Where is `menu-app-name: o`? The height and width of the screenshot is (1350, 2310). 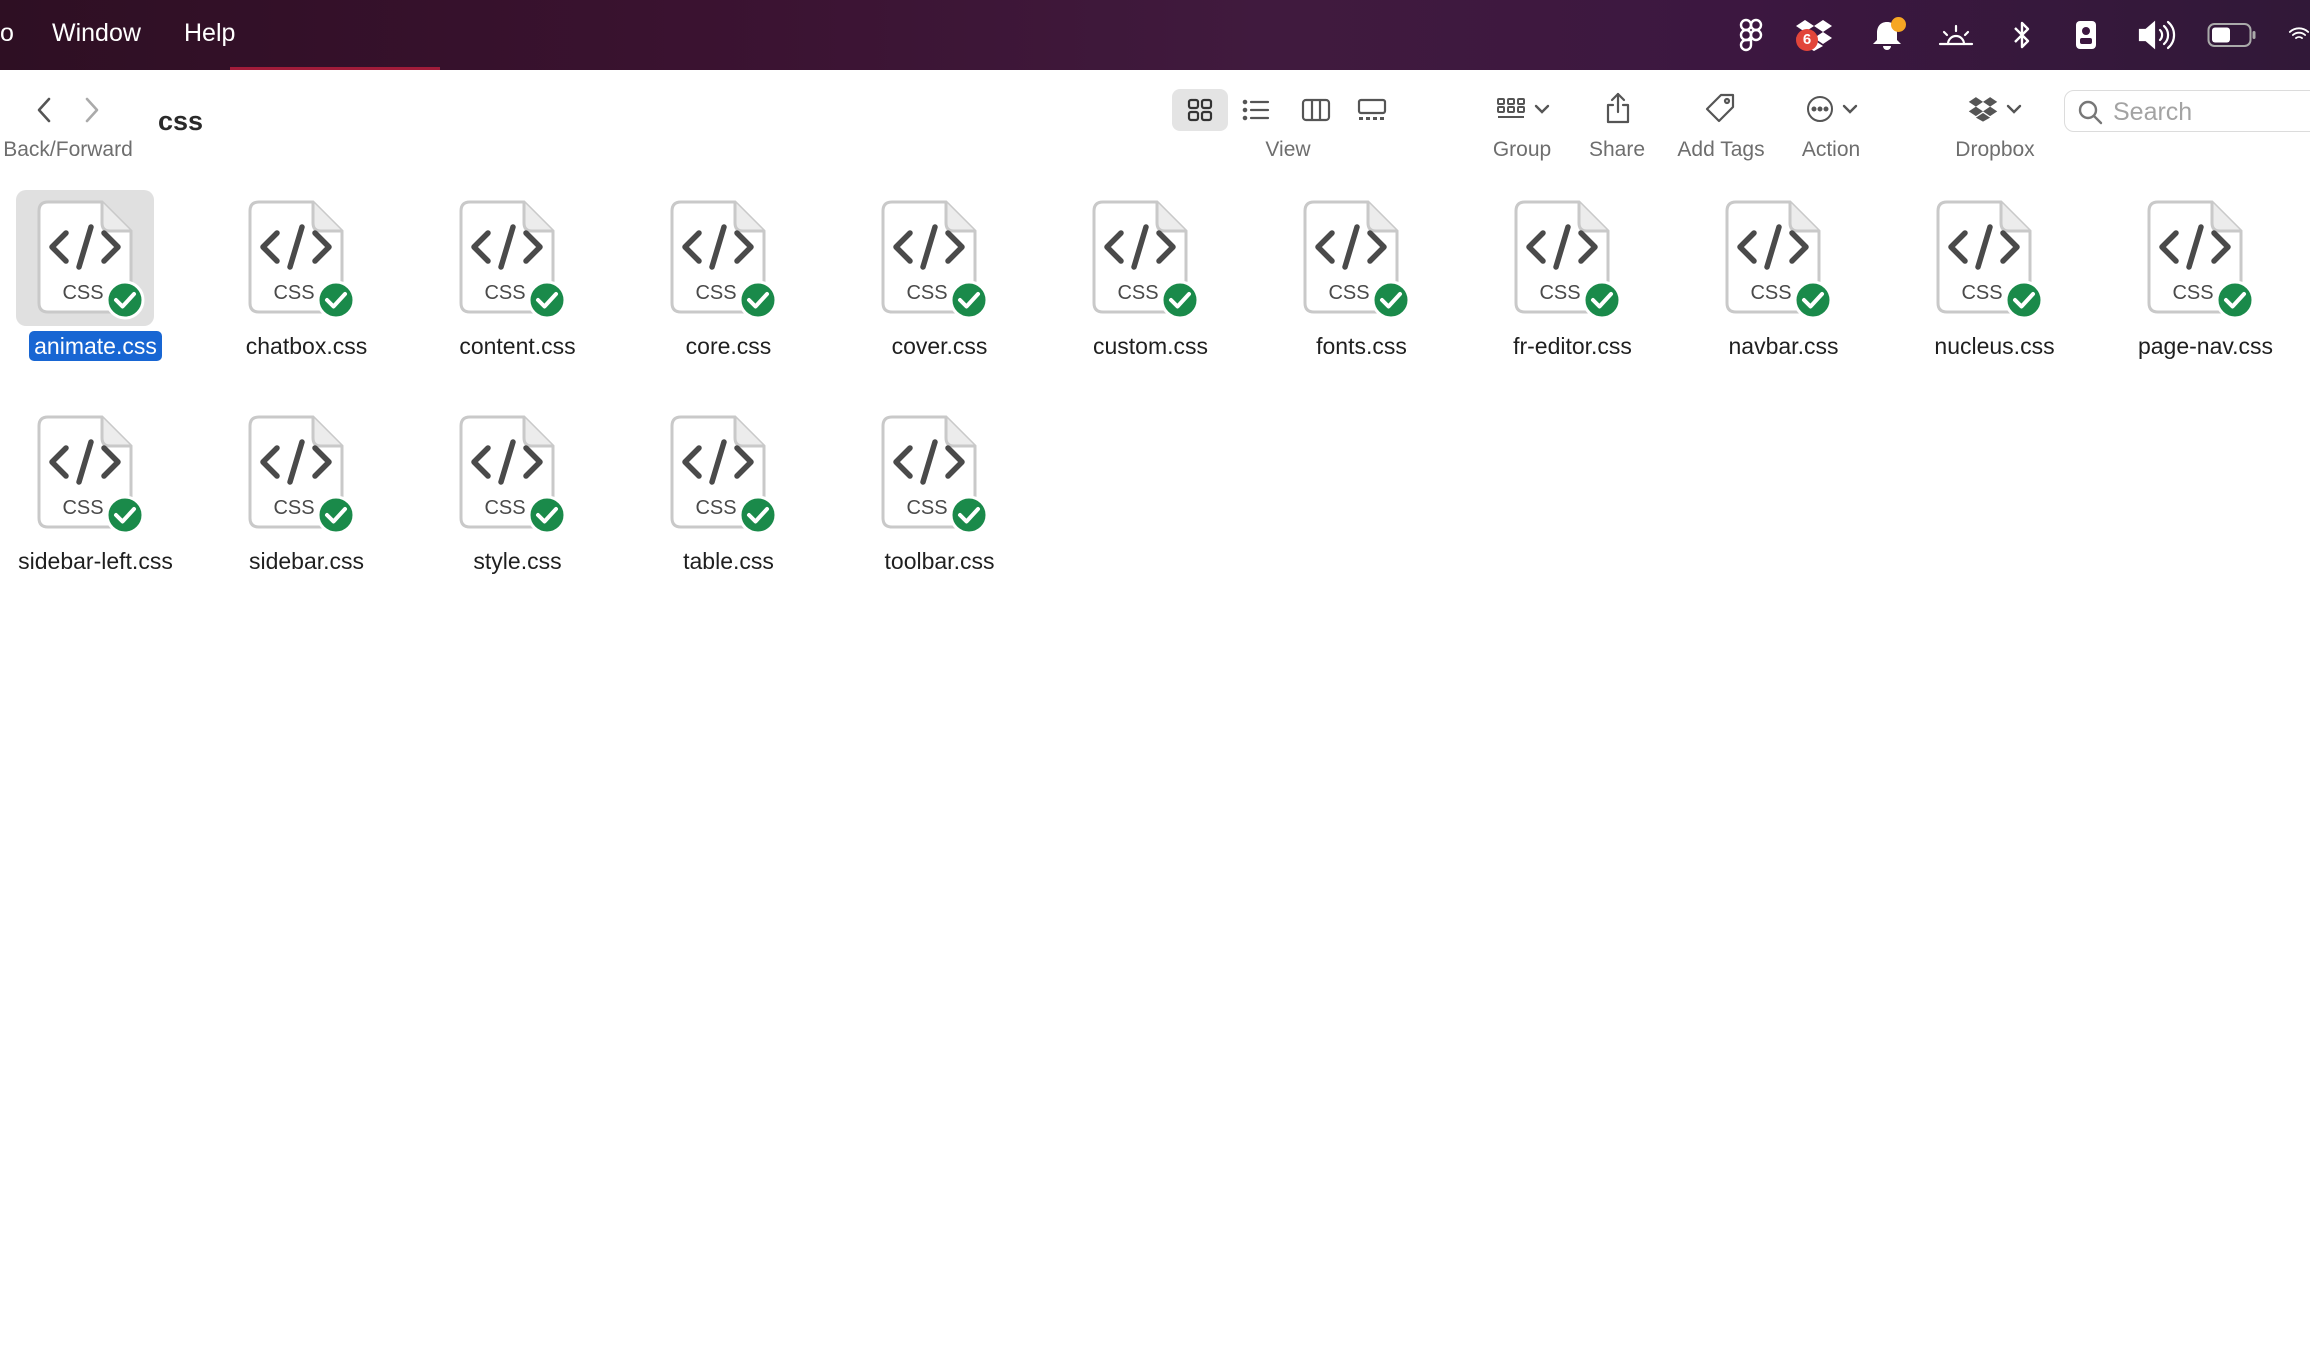 menu-app-name: o is located at coordinates (7, 35).